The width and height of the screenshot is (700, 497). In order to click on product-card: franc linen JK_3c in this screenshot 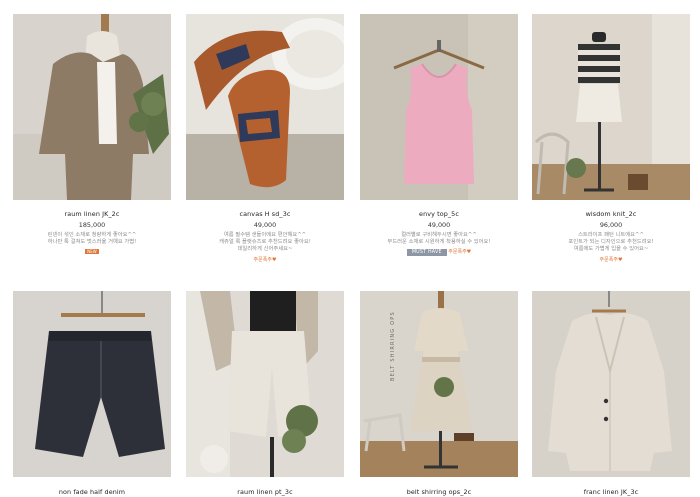, I will do `click(611, 394)`.